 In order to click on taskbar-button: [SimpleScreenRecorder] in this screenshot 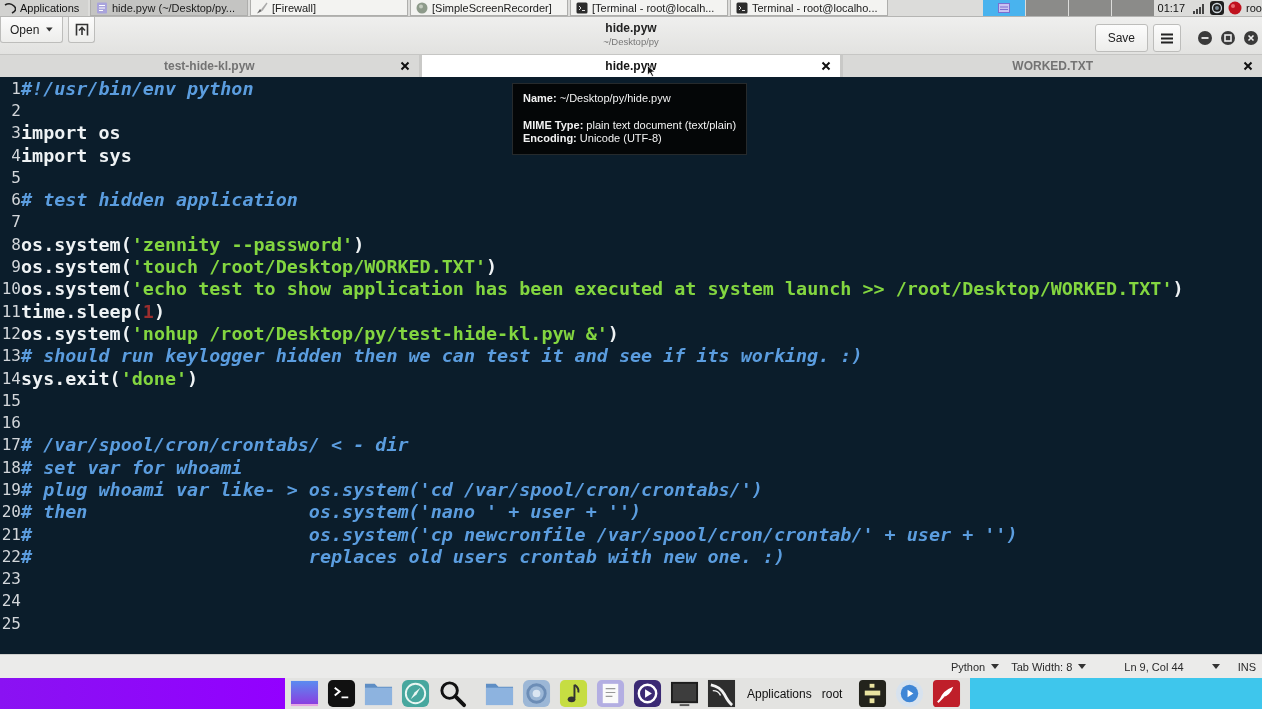, I will do `click(489, 8)`.